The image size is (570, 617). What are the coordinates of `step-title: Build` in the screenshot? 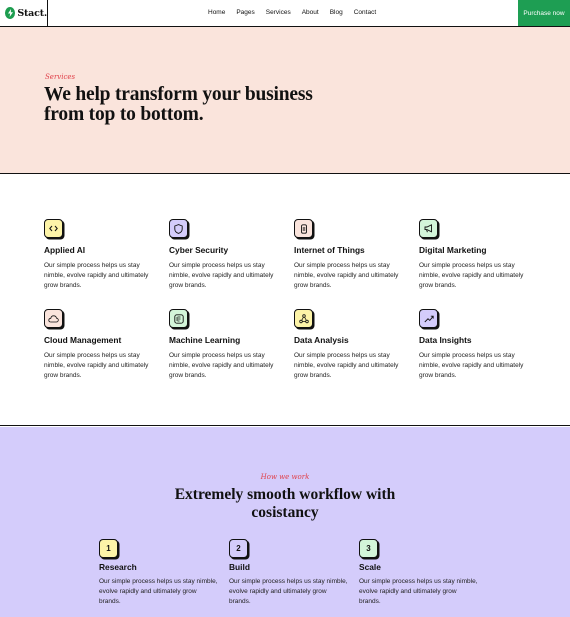 It's located at (239, 567).